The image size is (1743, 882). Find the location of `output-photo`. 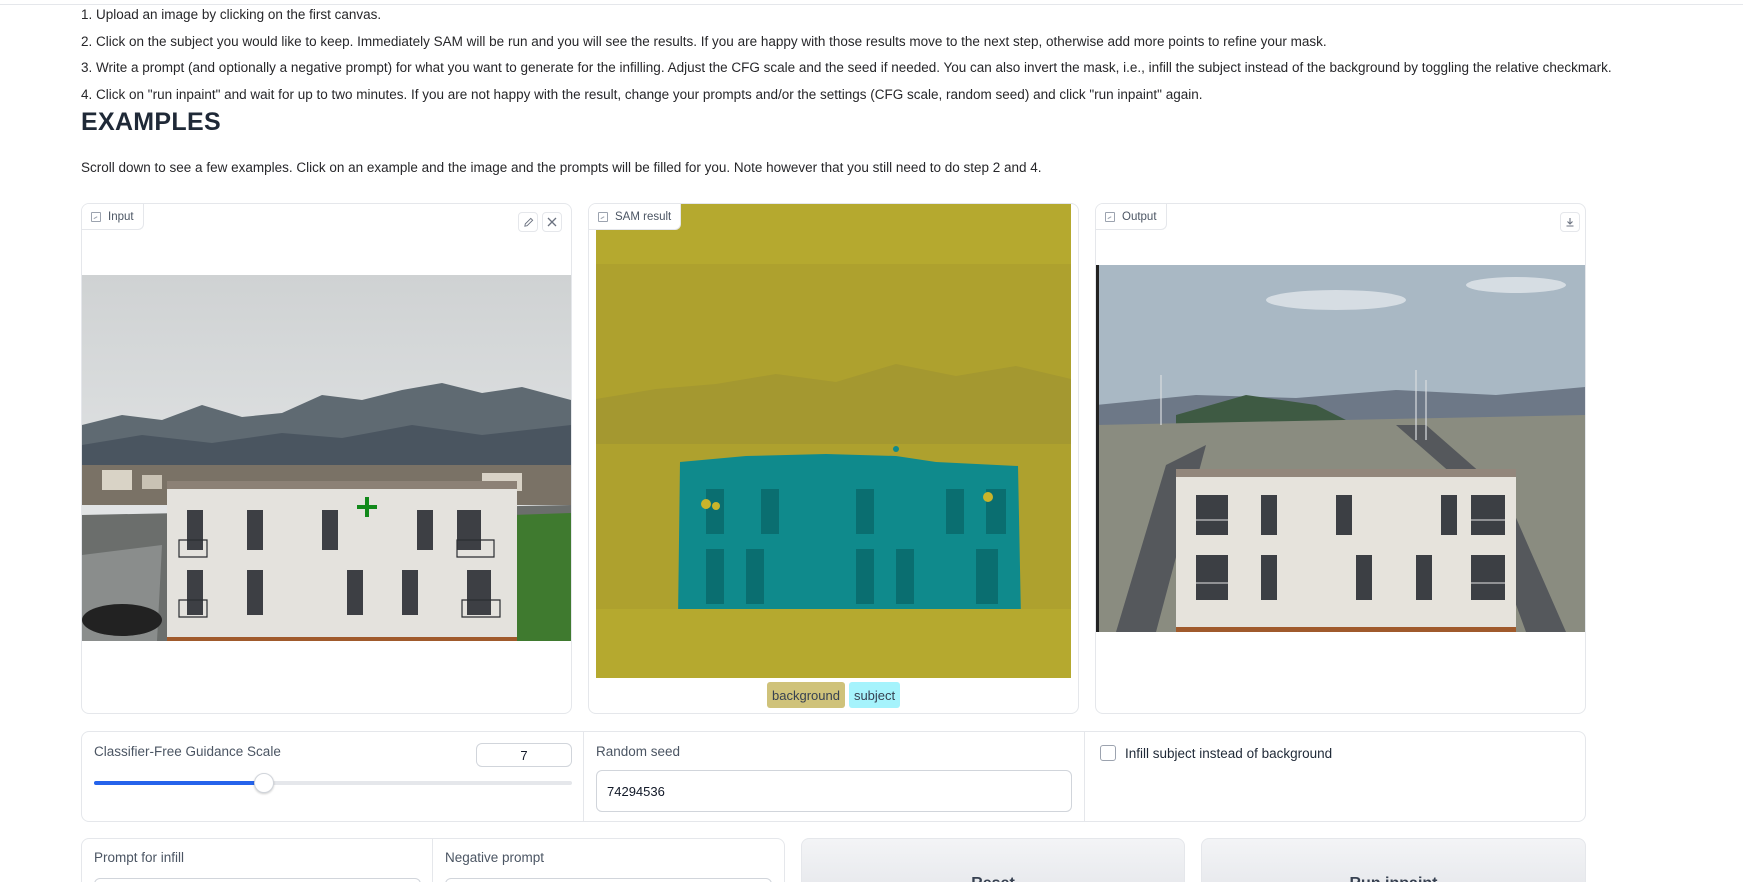

output-photo is located at coordinates (1340, 448).